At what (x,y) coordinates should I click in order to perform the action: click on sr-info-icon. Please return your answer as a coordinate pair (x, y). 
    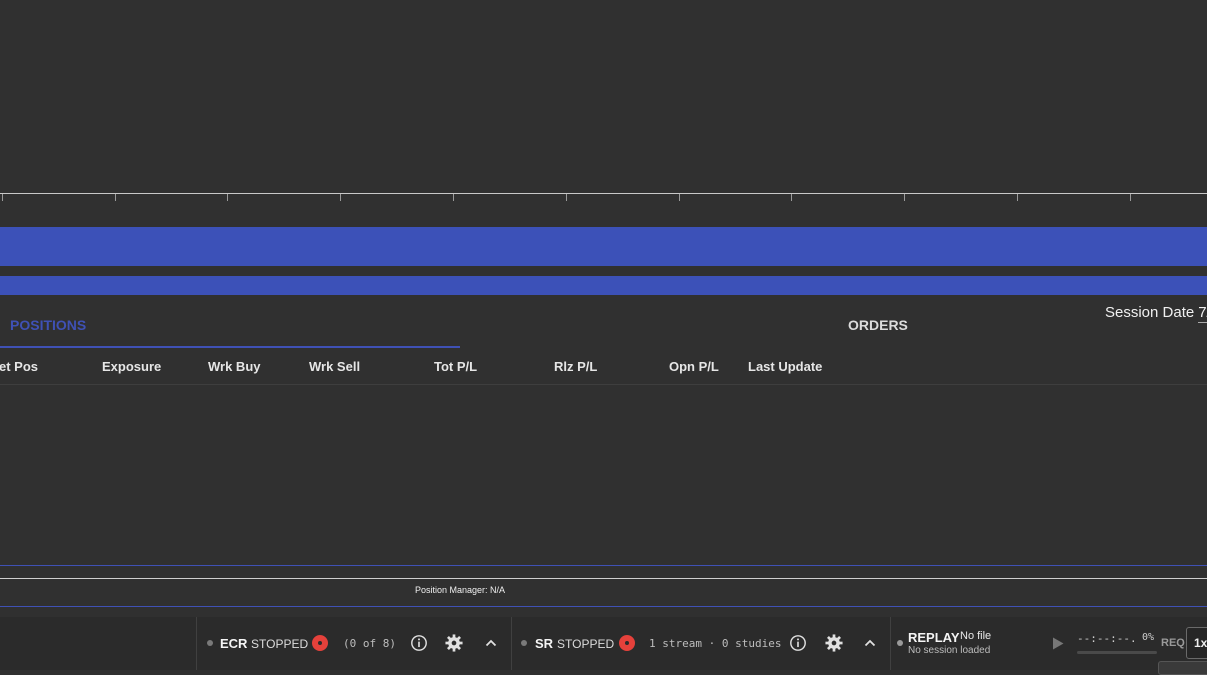
    Looking at the image, I should click on (798, 643).